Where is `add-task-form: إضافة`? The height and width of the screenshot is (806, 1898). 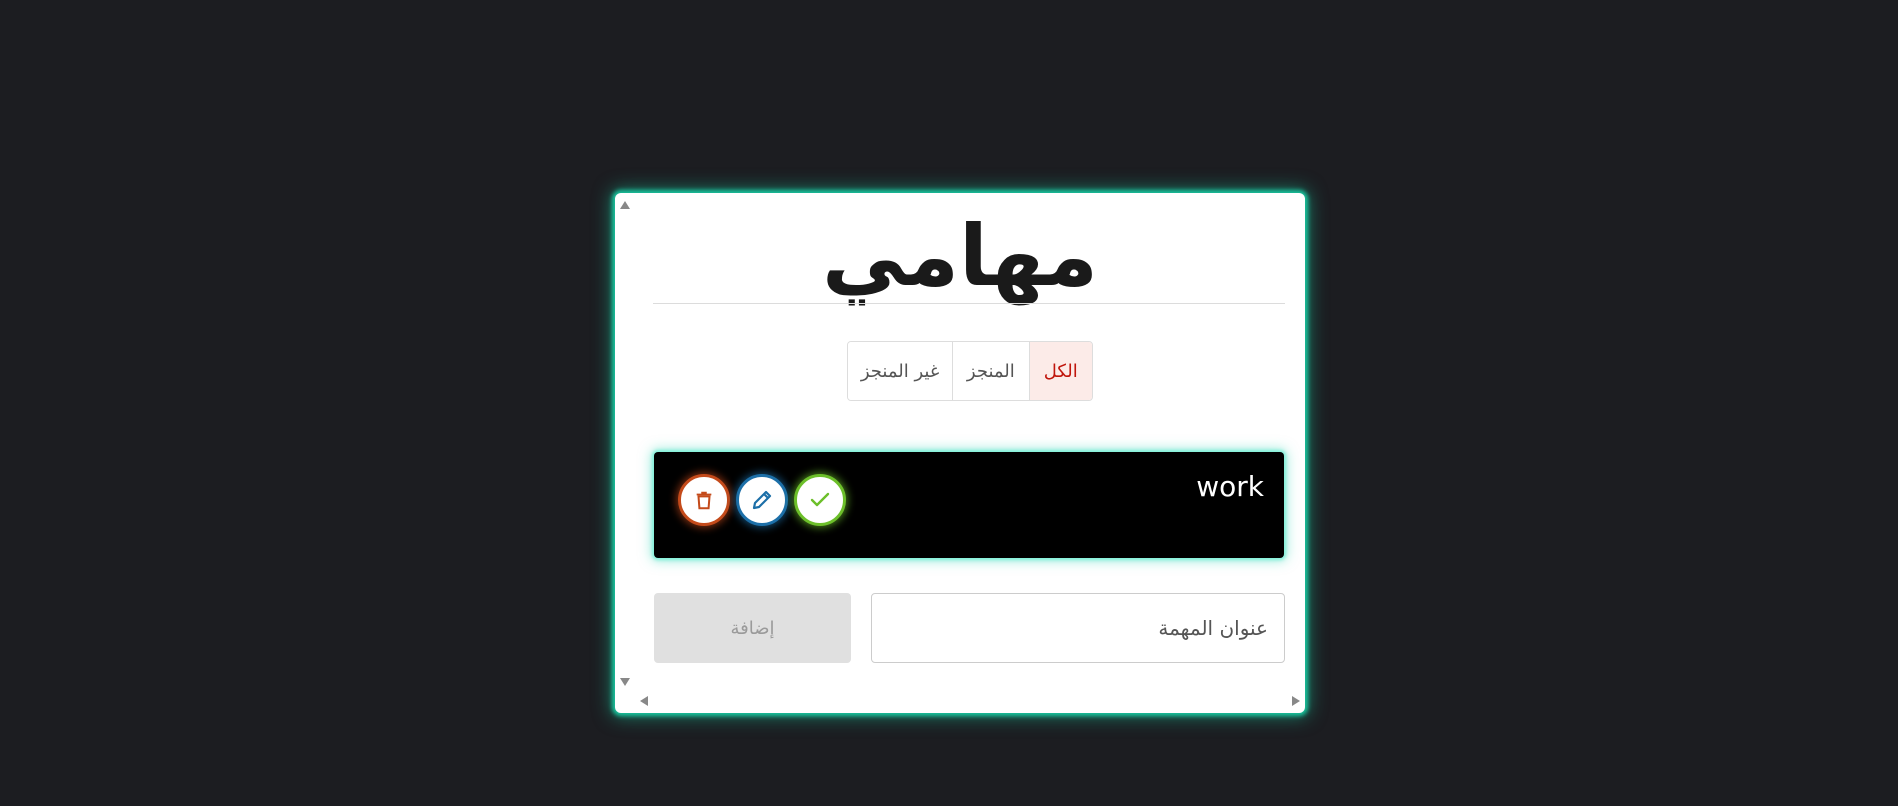
add-task-form: إضافة is located at coordinates (969, 628).